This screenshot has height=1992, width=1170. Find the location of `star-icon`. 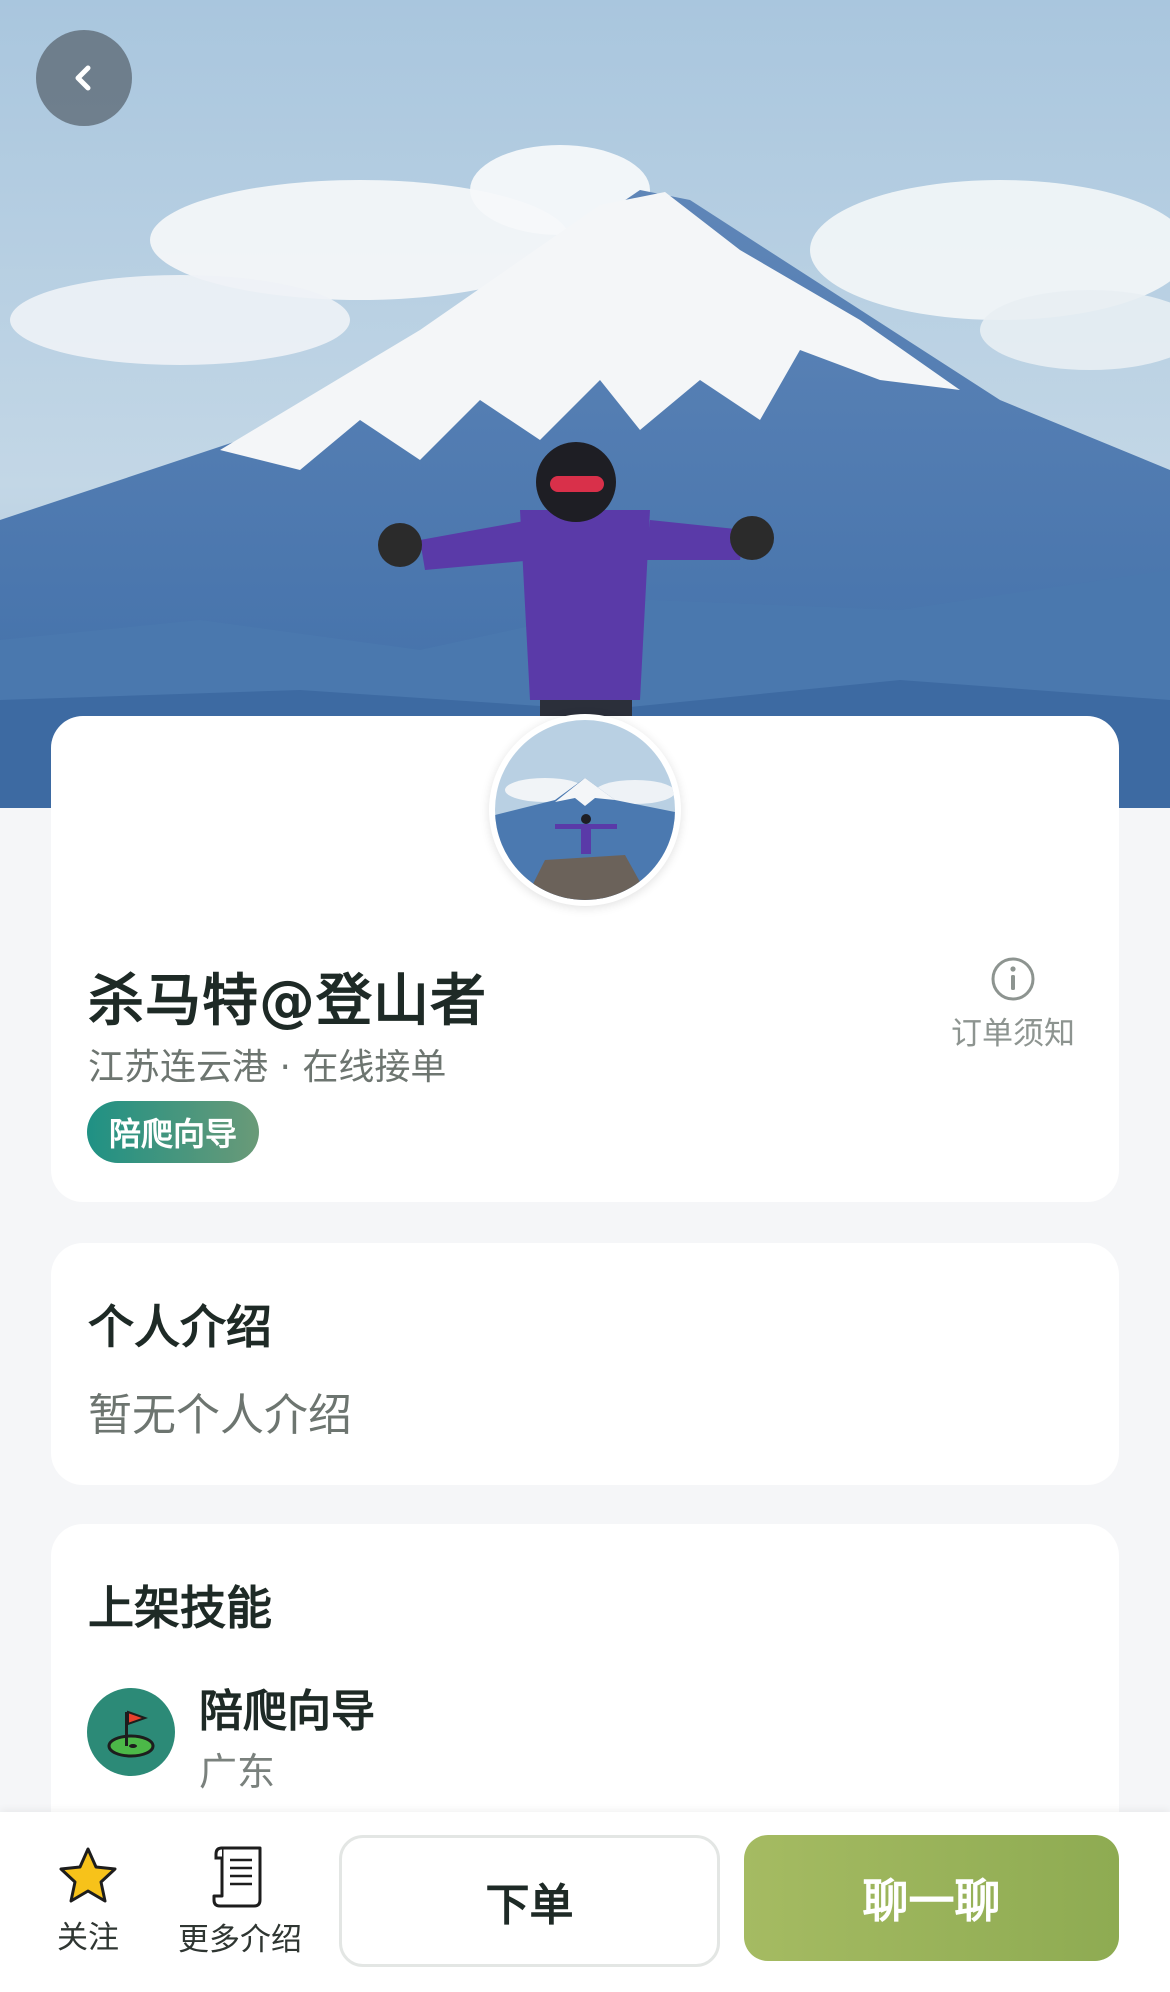

star-icon is located at coordinates (88, 1875).